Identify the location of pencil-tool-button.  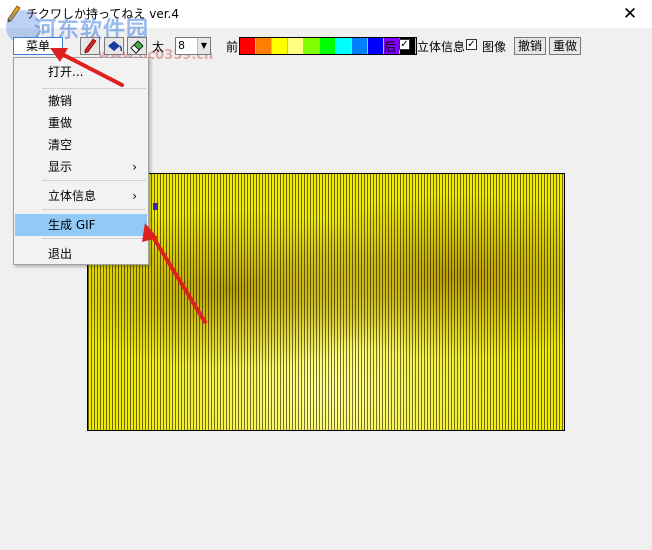
(90, 46).